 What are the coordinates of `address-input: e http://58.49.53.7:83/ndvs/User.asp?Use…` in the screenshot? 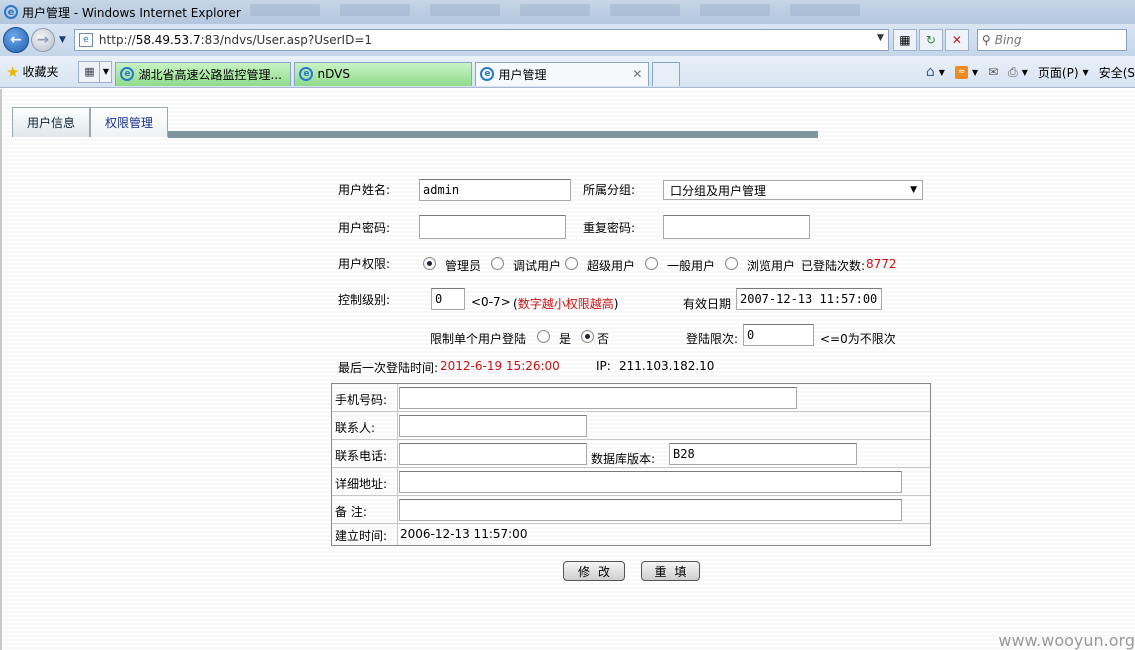 It's located at (481, 40).